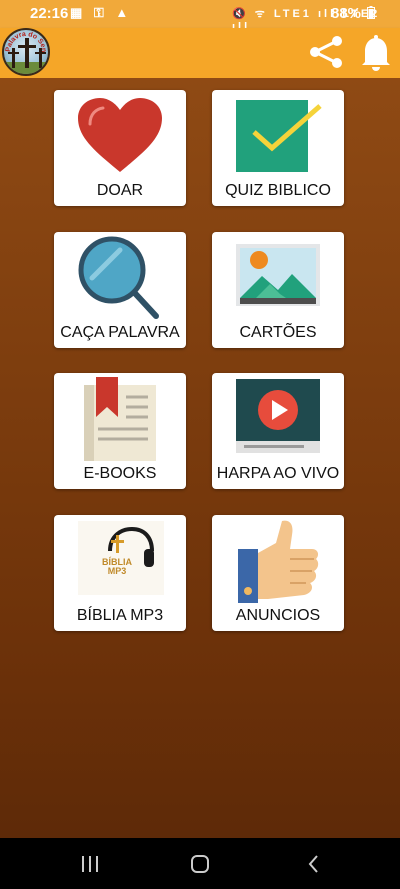 Image resolution: width=400 pixels, height=889 pixels. I want to click on menu-card-e-books: E-BOOKS, so click(120, 431).